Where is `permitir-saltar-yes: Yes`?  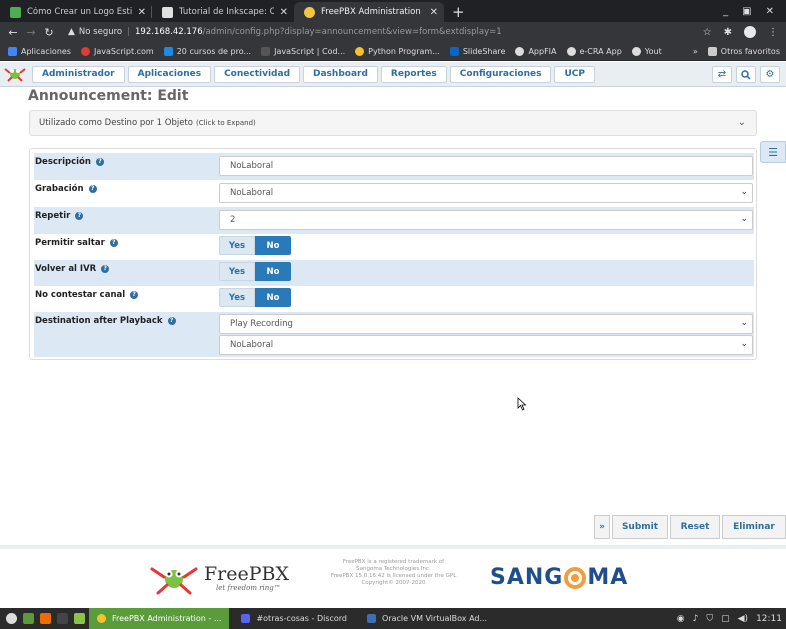 permitir-saltar-yes: Yes is located at coordinates (237, 245).